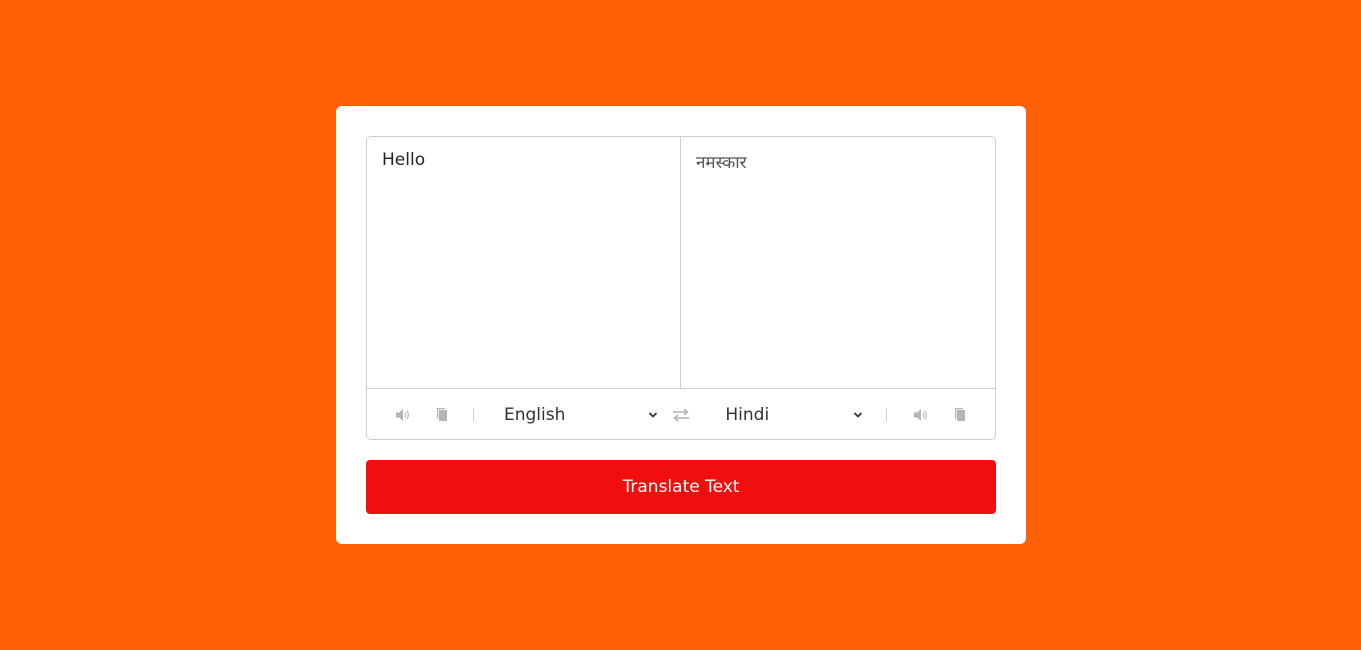  What do you see at coordinates (443, 415) in the screenshot?
I see `from-copy-icon` at bounding box center [443, 415].